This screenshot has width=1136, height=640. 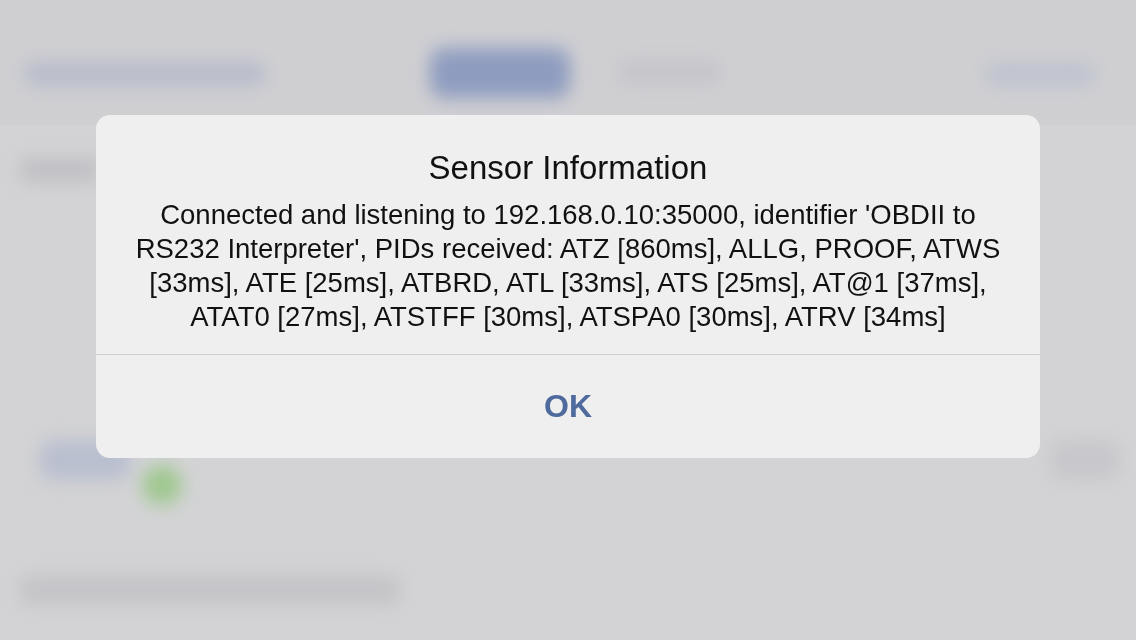 What do you see at coordinates (568, 406) in the screenshot?
I see `ok-button: OK` at bounding box center [568, 406].